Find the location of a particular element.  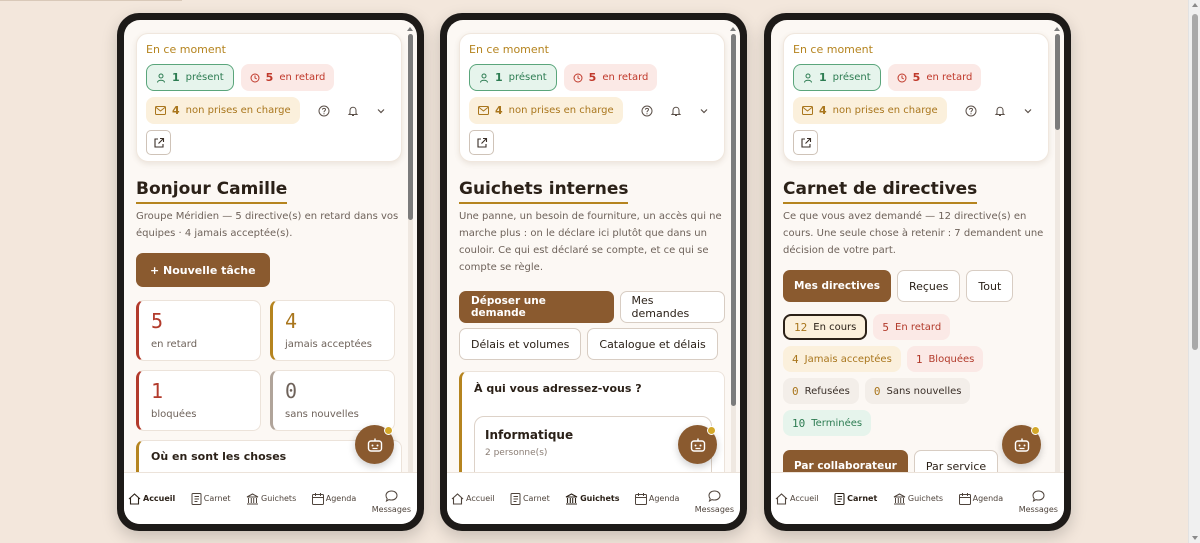

unassigned-label: non prises en charge is located at coordinates (885, 110).